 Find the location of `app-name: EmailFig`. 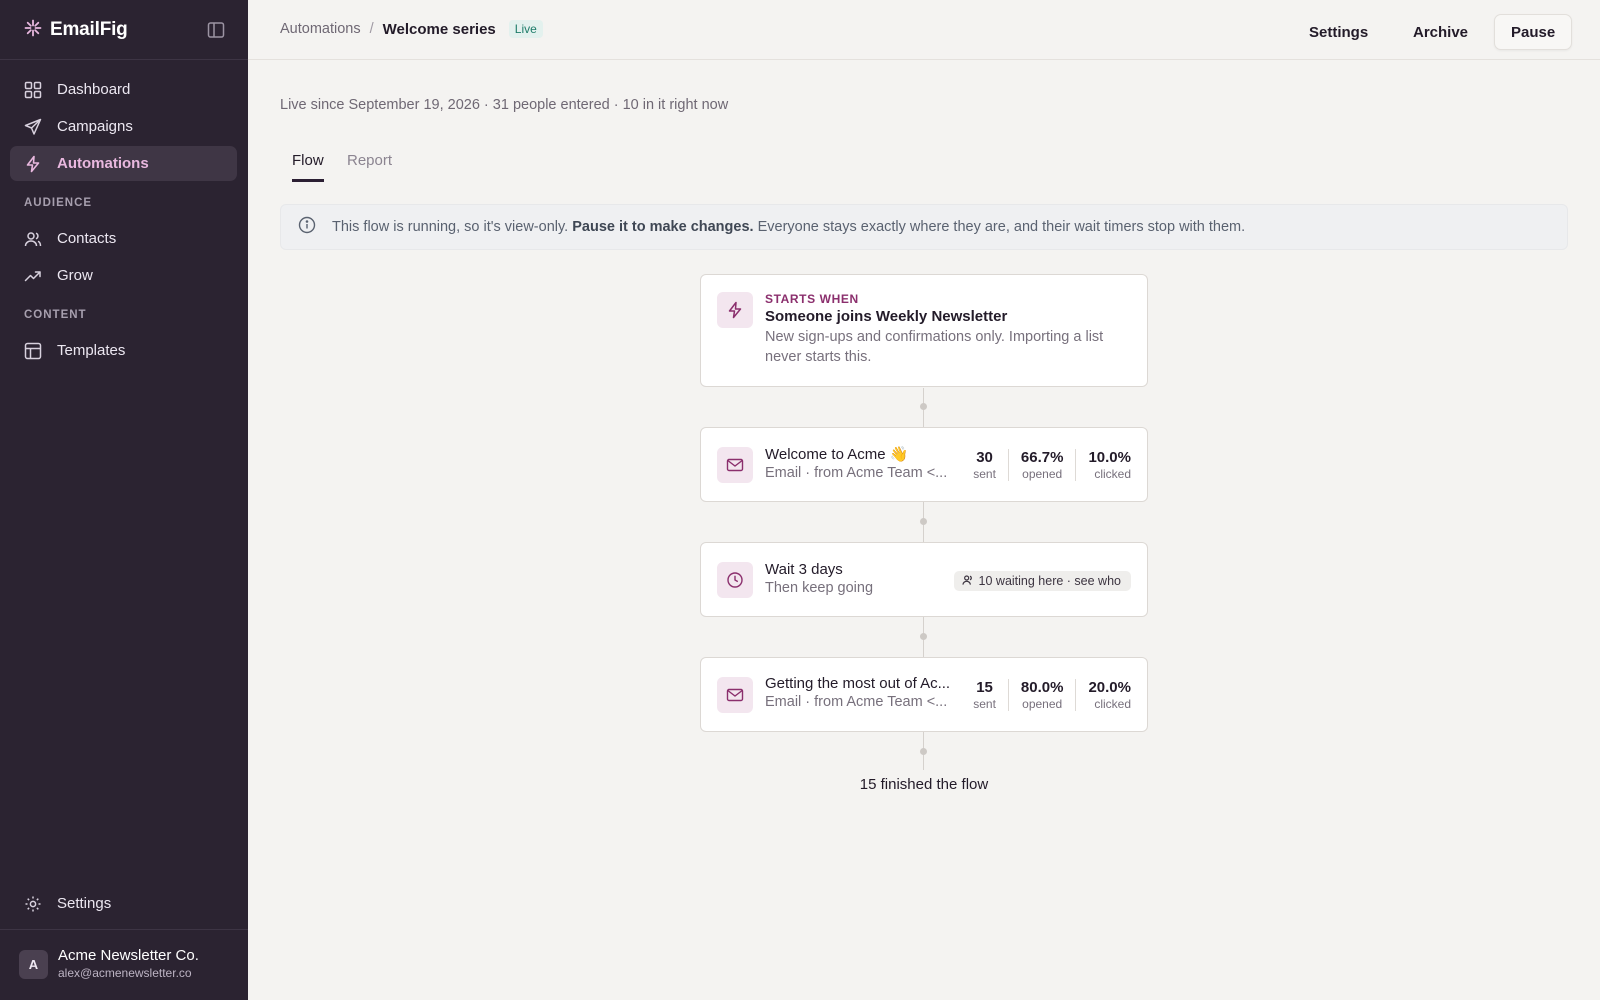

app-name: EmailFig is located at coordinates (89, 29).